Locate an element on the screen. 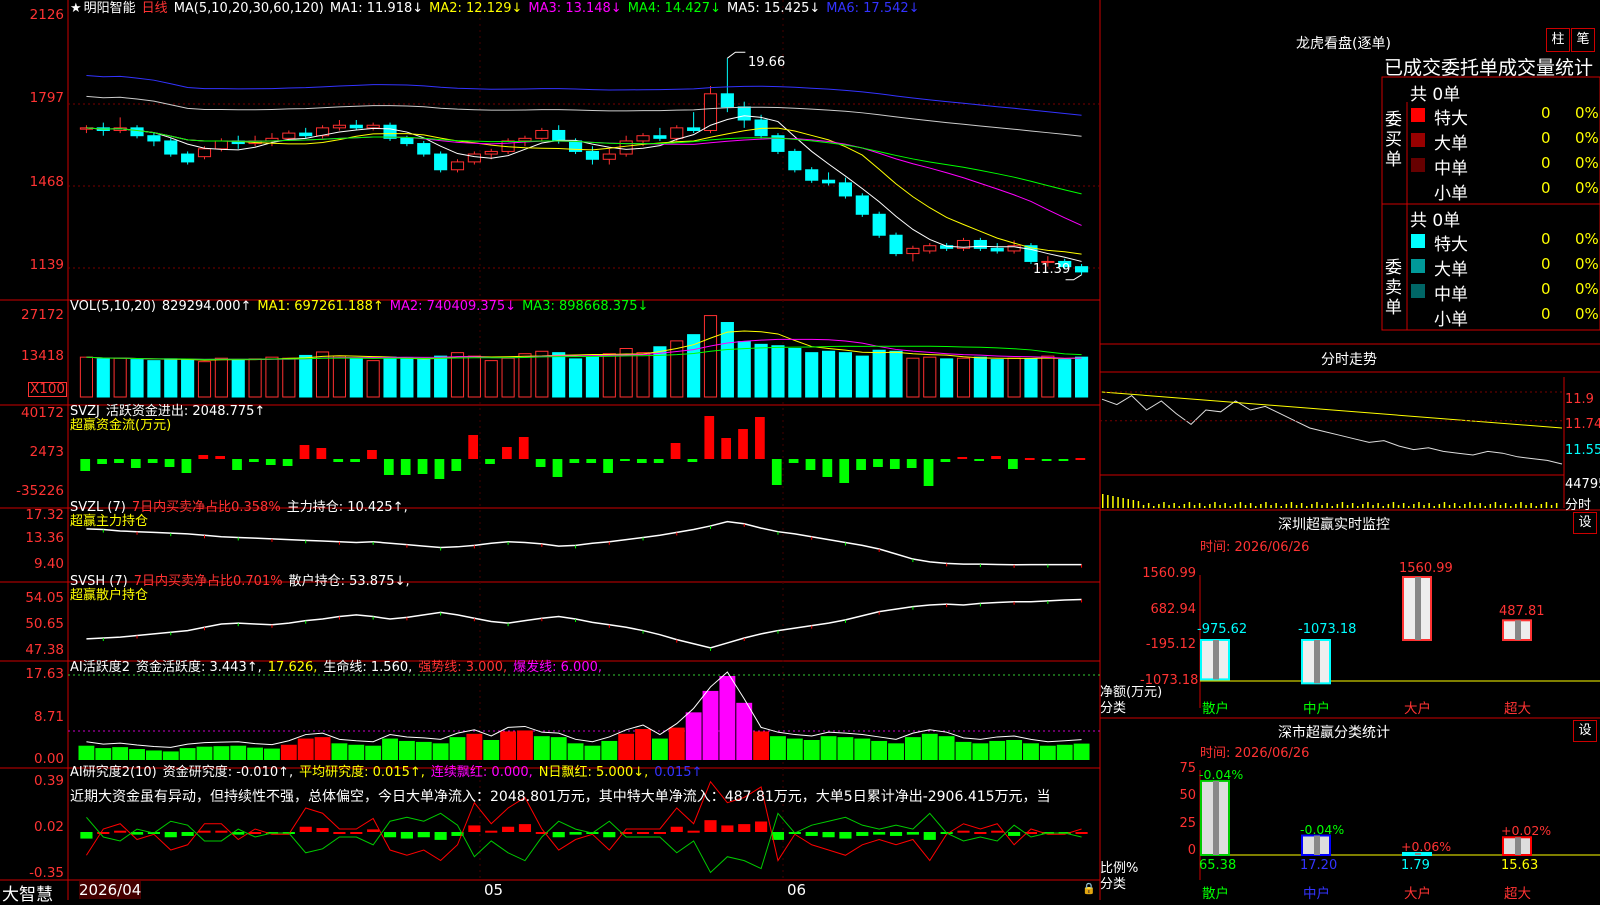 The width and height of the screenshot is (1600, 905). star-icon: ★ is located at coordinates (76, 8).